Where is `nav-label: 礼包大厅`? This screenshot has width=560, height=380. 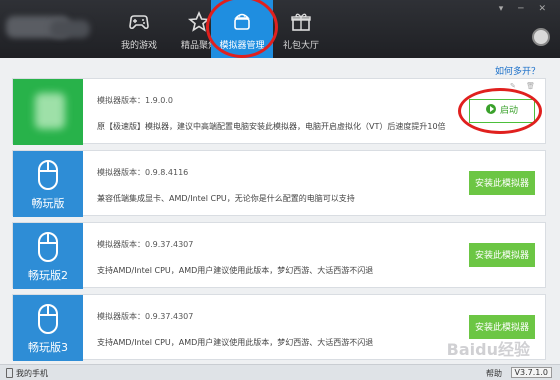
nav-label: 礼包大厅 is located at coordinates (300, 46).